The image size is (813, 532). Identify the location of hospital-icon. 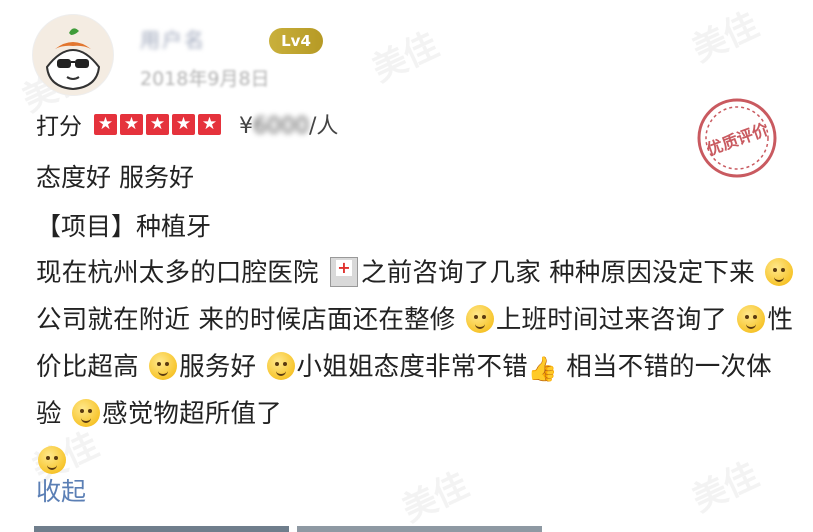
(344, 272).